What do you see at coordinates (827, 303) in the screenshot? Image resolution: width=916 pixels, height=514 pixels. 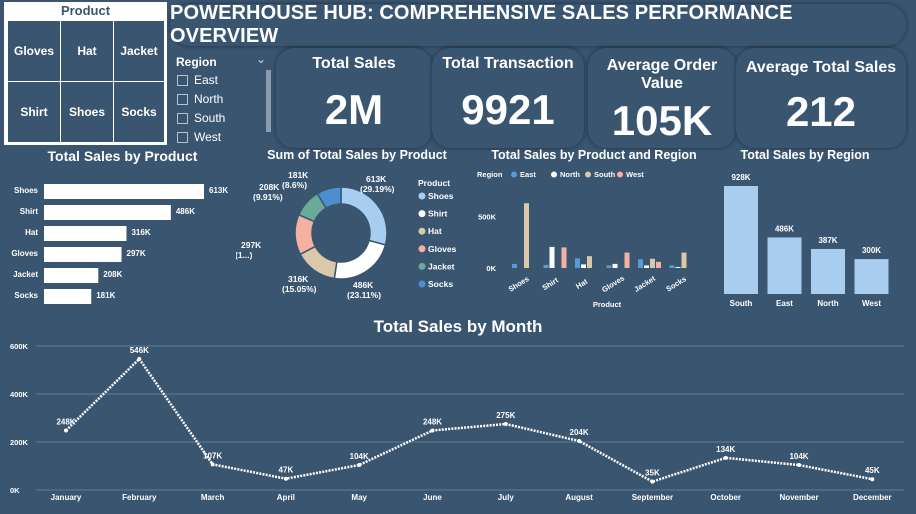 I see `category-label-north: North` at bounding box center [827, 303].